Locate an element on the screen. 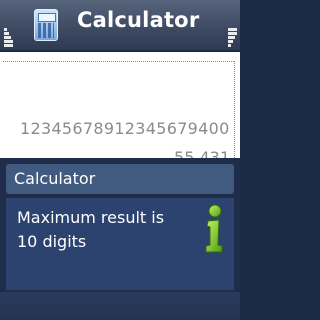 Image resolution: width=320 pixels, height=320 pixels. softkey-bar is located at coordinates (120, 306).